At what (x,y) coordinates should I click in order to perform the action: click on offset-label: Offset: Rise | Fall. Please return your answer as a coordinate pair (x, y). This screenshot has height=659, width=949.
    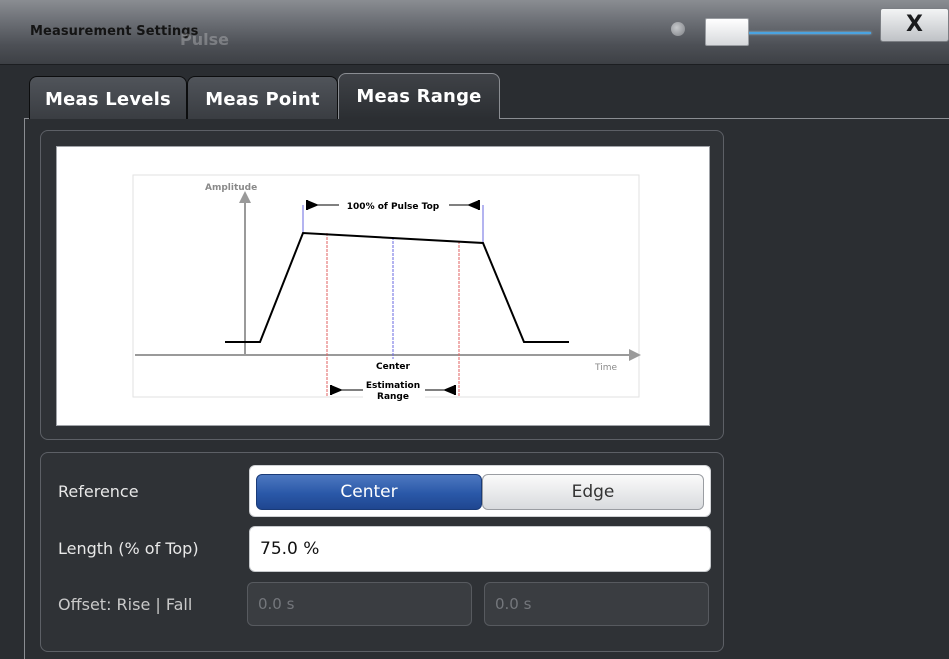
    Looking at the image, I should click on (125, 604).